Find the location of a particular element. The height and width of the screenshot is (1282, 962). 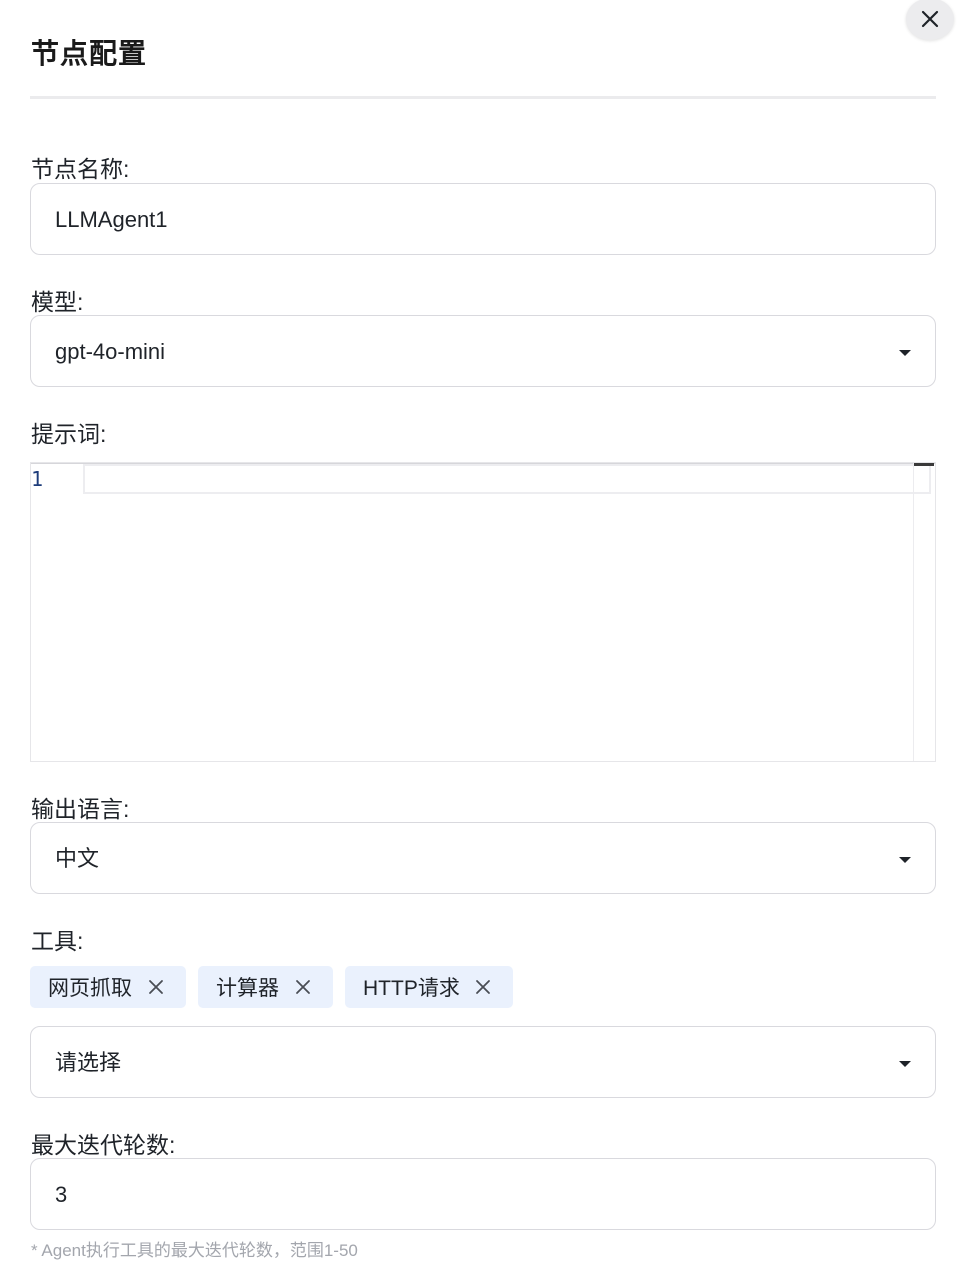

output-language-select: 中文 is located at coordinates (483, 858).